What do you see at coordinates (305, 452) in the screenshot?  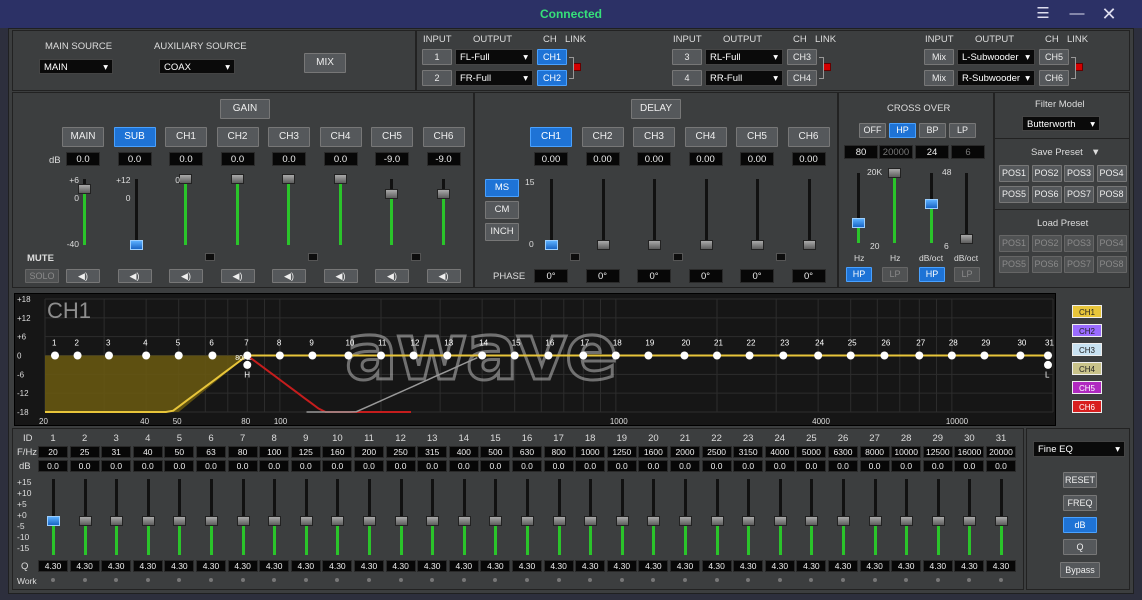 I see `band-freq-value: 125` at bounding box center [305, 452].